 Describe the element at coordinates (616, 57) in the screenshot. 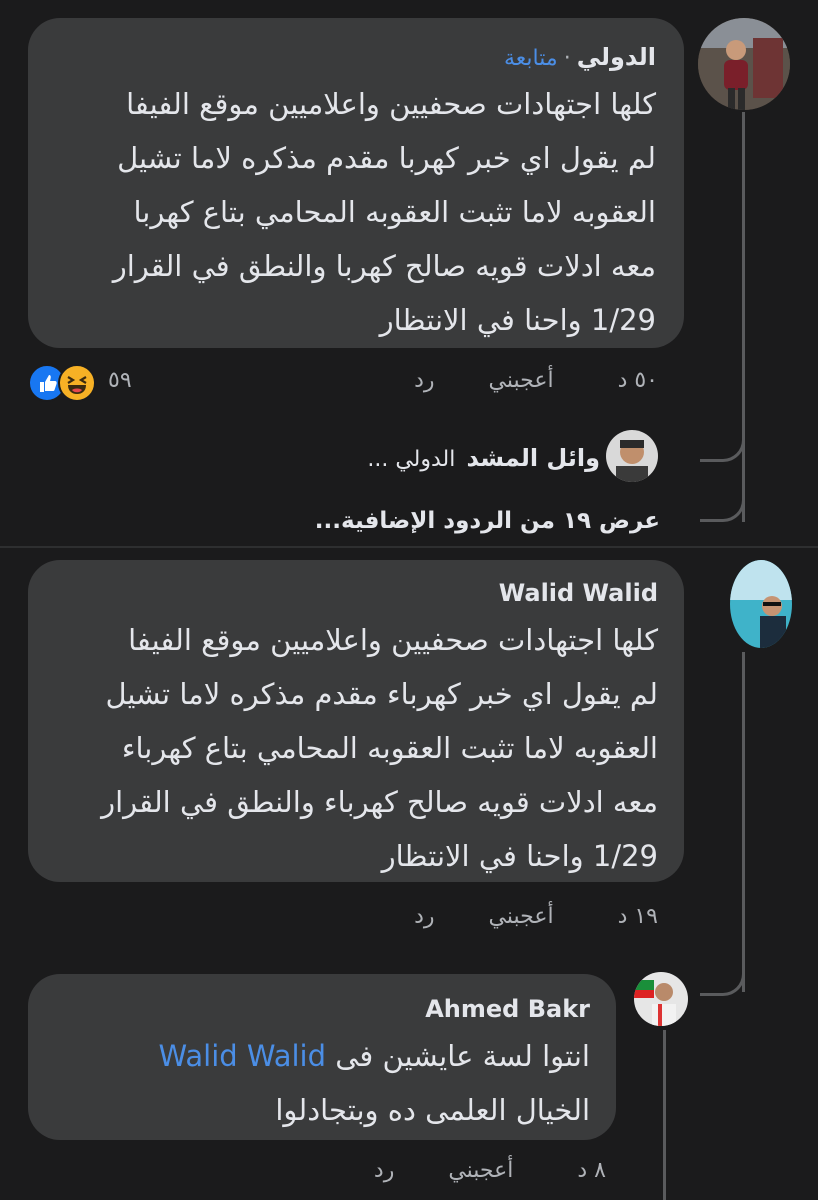

I see `comment-author: الدولي` at that location.